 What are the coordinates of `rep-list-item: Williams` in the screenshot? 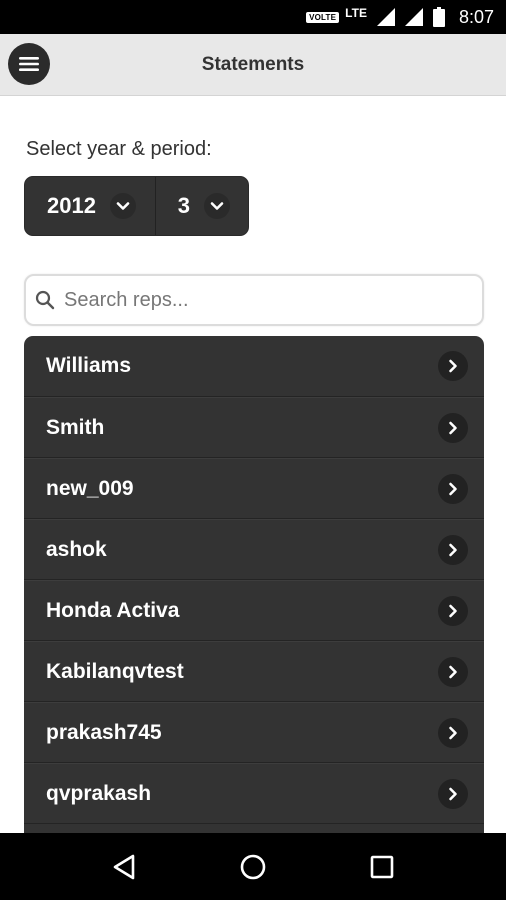 It's located at (254, 366).